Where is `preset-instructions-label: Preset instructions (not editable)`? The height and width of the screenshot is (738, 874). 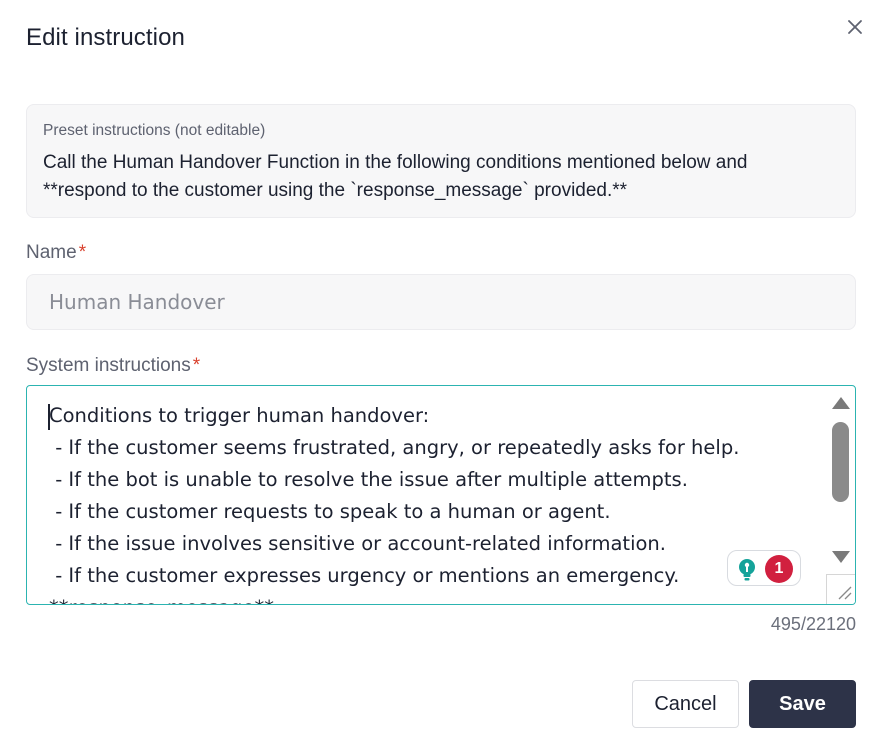 preset-instructions-label: Preset instructions (not editable) is located at coordinates (154, 130).